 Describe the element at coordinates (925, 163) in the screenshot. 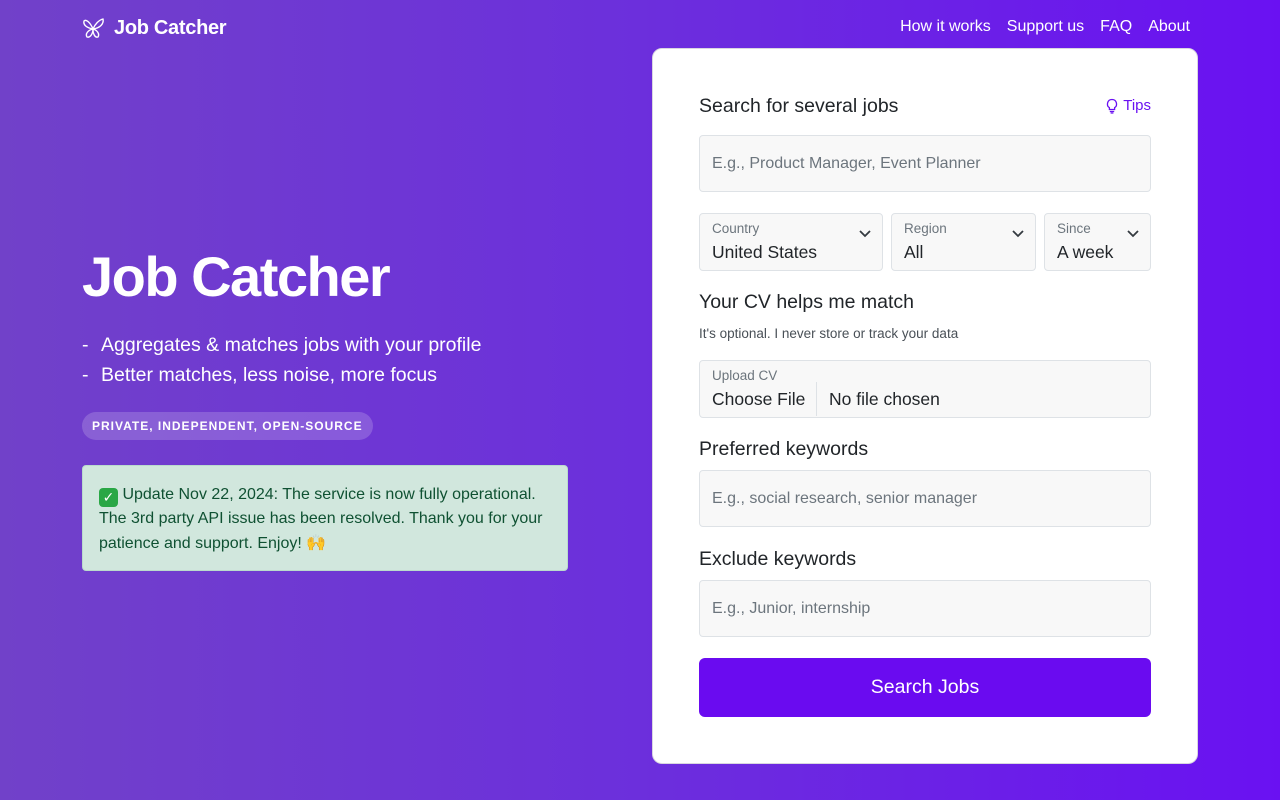

I see `job-search-input` at that location.